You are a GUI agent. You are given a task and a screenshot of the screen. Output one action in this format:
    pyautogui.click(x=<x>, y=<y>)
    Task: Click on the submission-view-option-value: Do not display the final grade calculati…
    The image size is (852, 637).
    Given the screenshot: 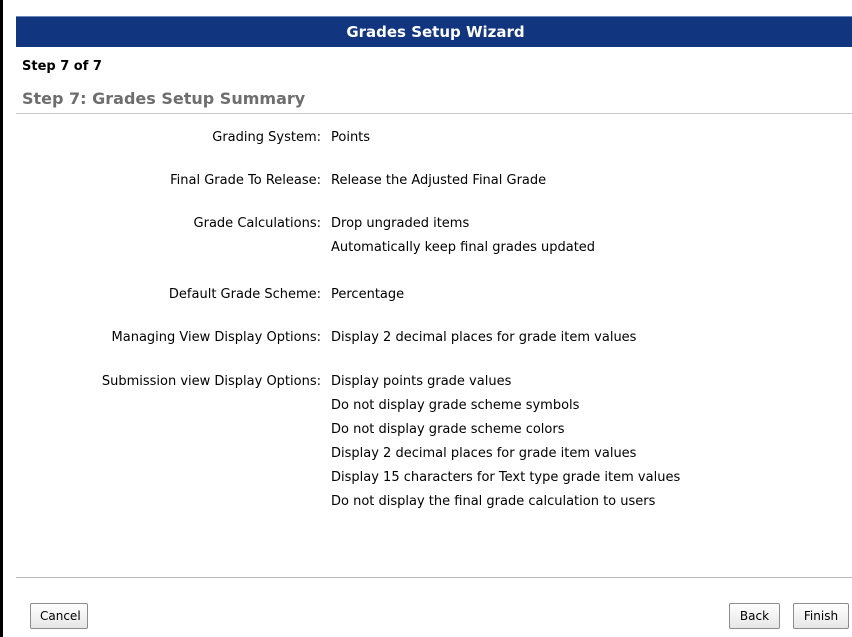 What is the action you would take?
    pyautogui.click(x=493, y=501)
    